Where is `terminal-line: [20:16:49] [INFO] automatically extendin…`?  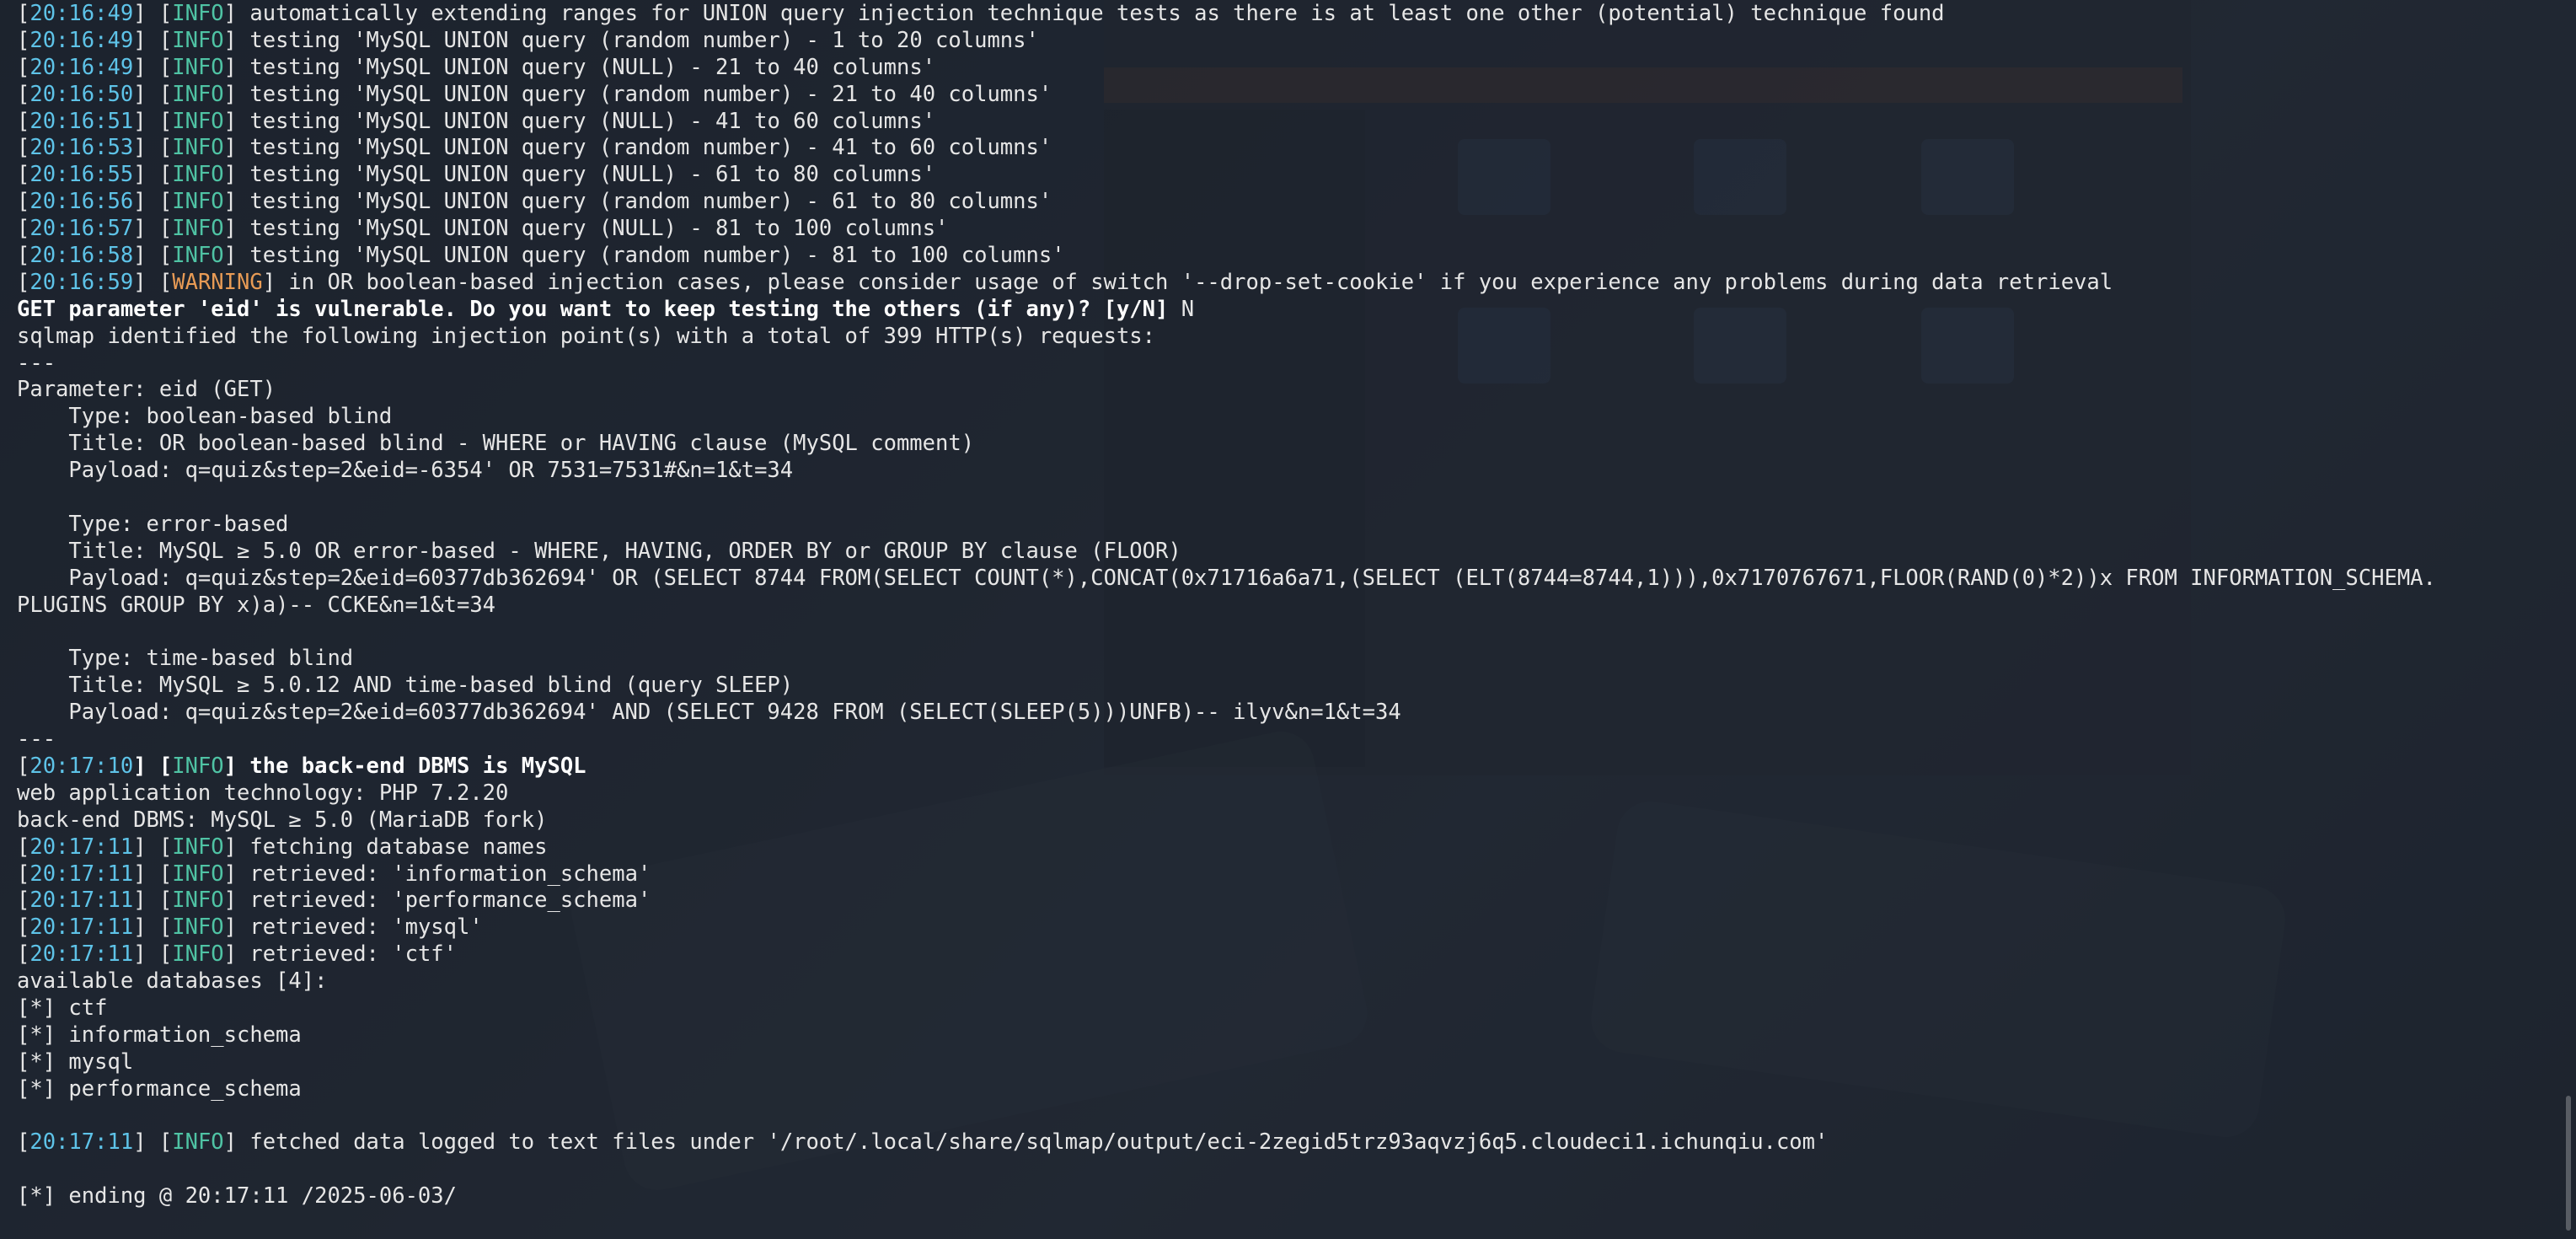
terminal-line: [20:16:49] [INFO] automatically extendin… is located at coordinates (1227, 14).